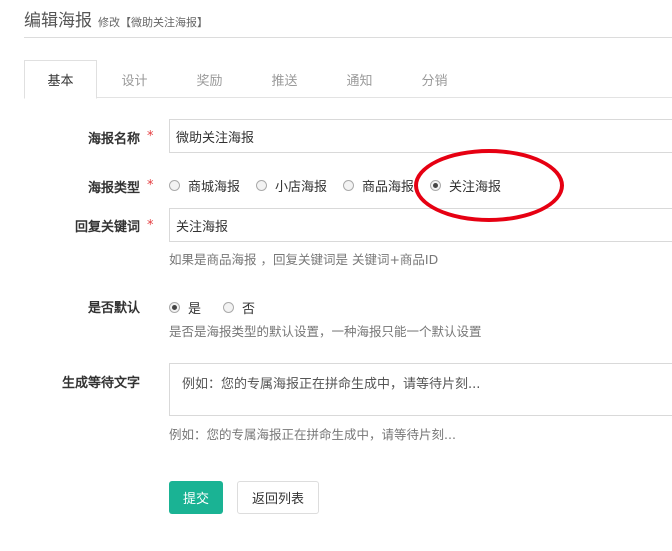 The width and height of the screenshot is (672, 551). I want to click on tab-distribution: 分销, so click(434, 79).